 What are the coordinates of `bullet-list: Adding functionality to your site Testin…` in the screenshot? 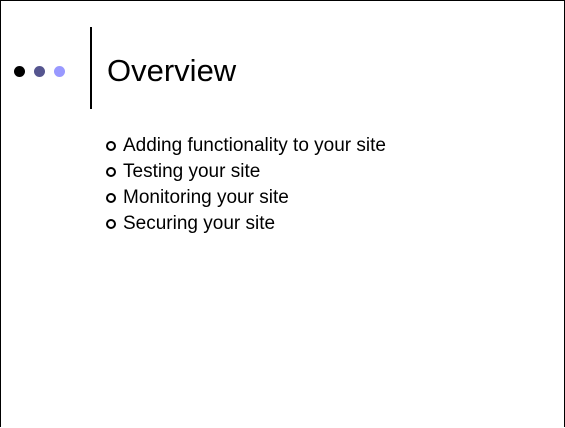 It's located at (246, 185).